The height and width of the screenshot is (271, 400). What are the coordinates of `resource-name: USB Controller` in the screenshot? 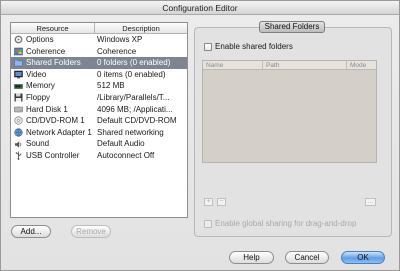 It's located at (53, 155).